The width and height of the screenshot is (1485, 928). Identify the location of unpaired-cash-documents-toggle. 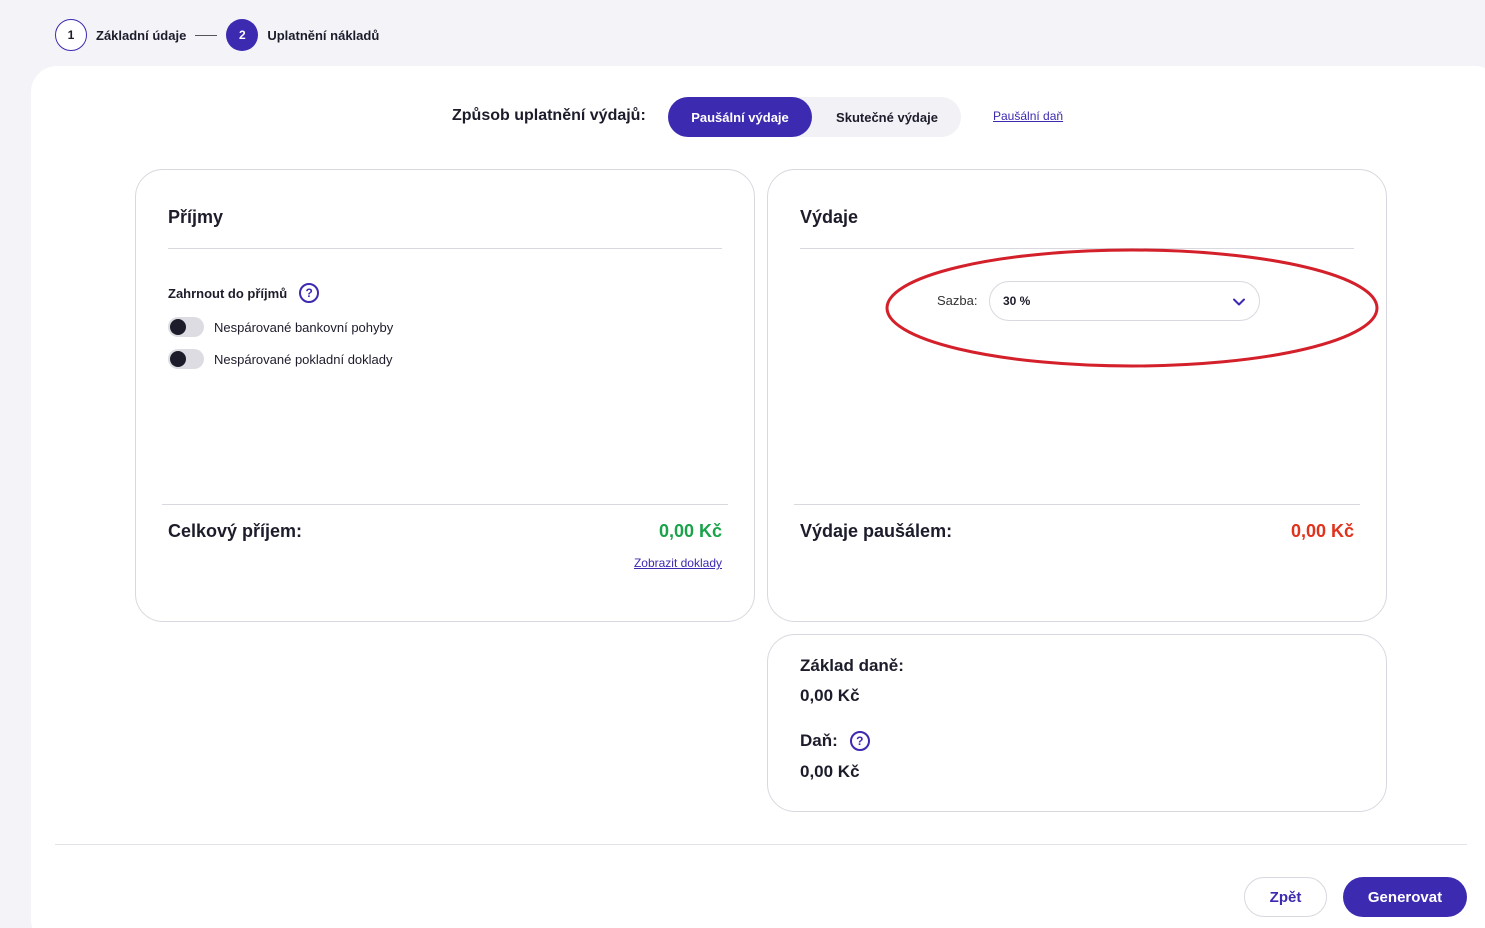
(186, 359).